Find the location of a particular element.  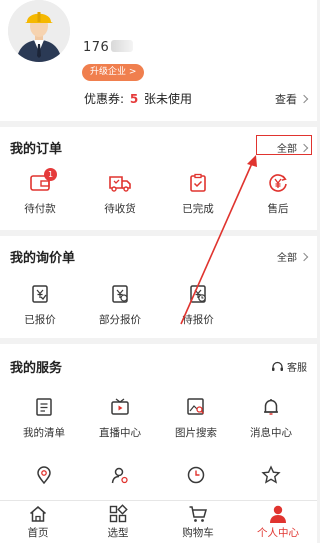

headset-icon is located at coordinates (277, 366).